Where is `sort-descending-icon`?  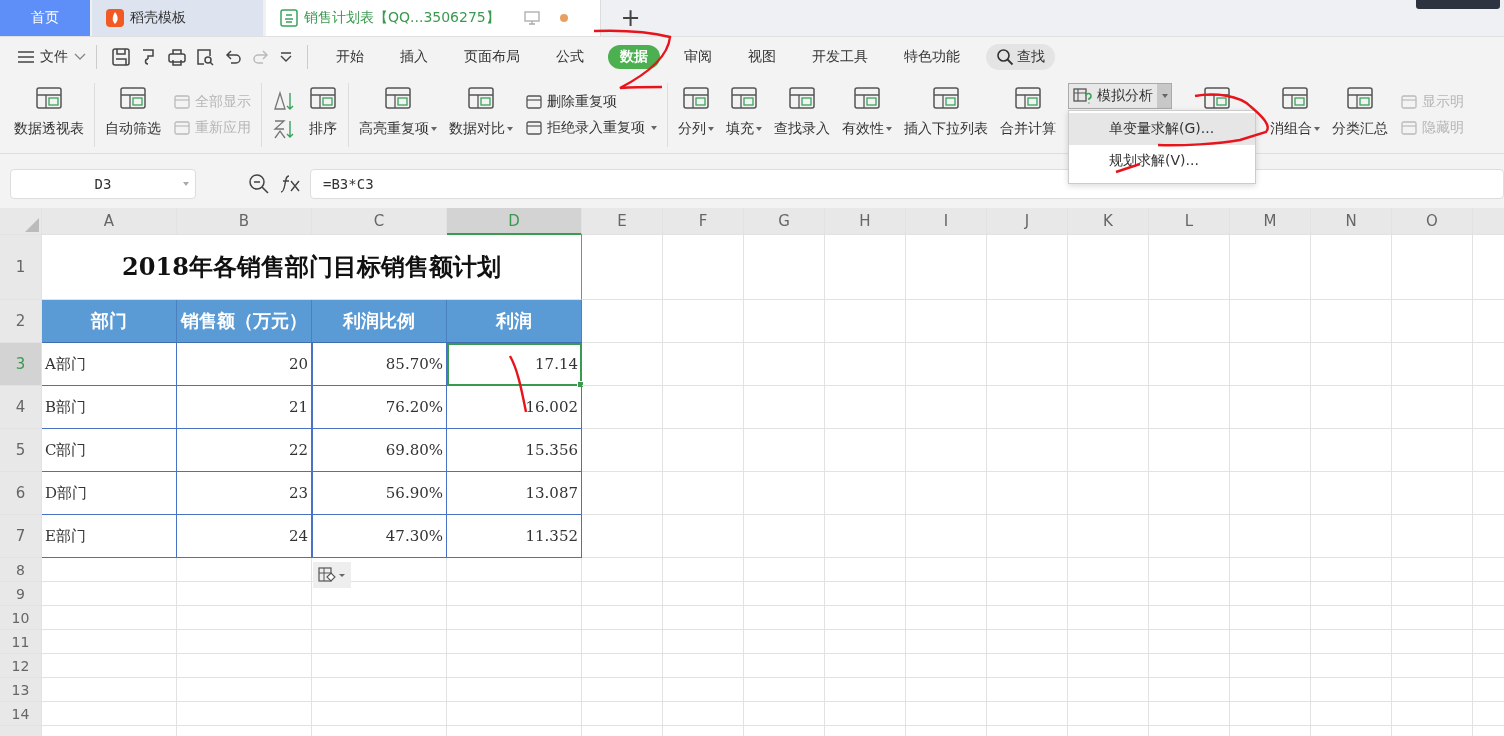
sort-descending-icon is located at coordinates (284, 129).